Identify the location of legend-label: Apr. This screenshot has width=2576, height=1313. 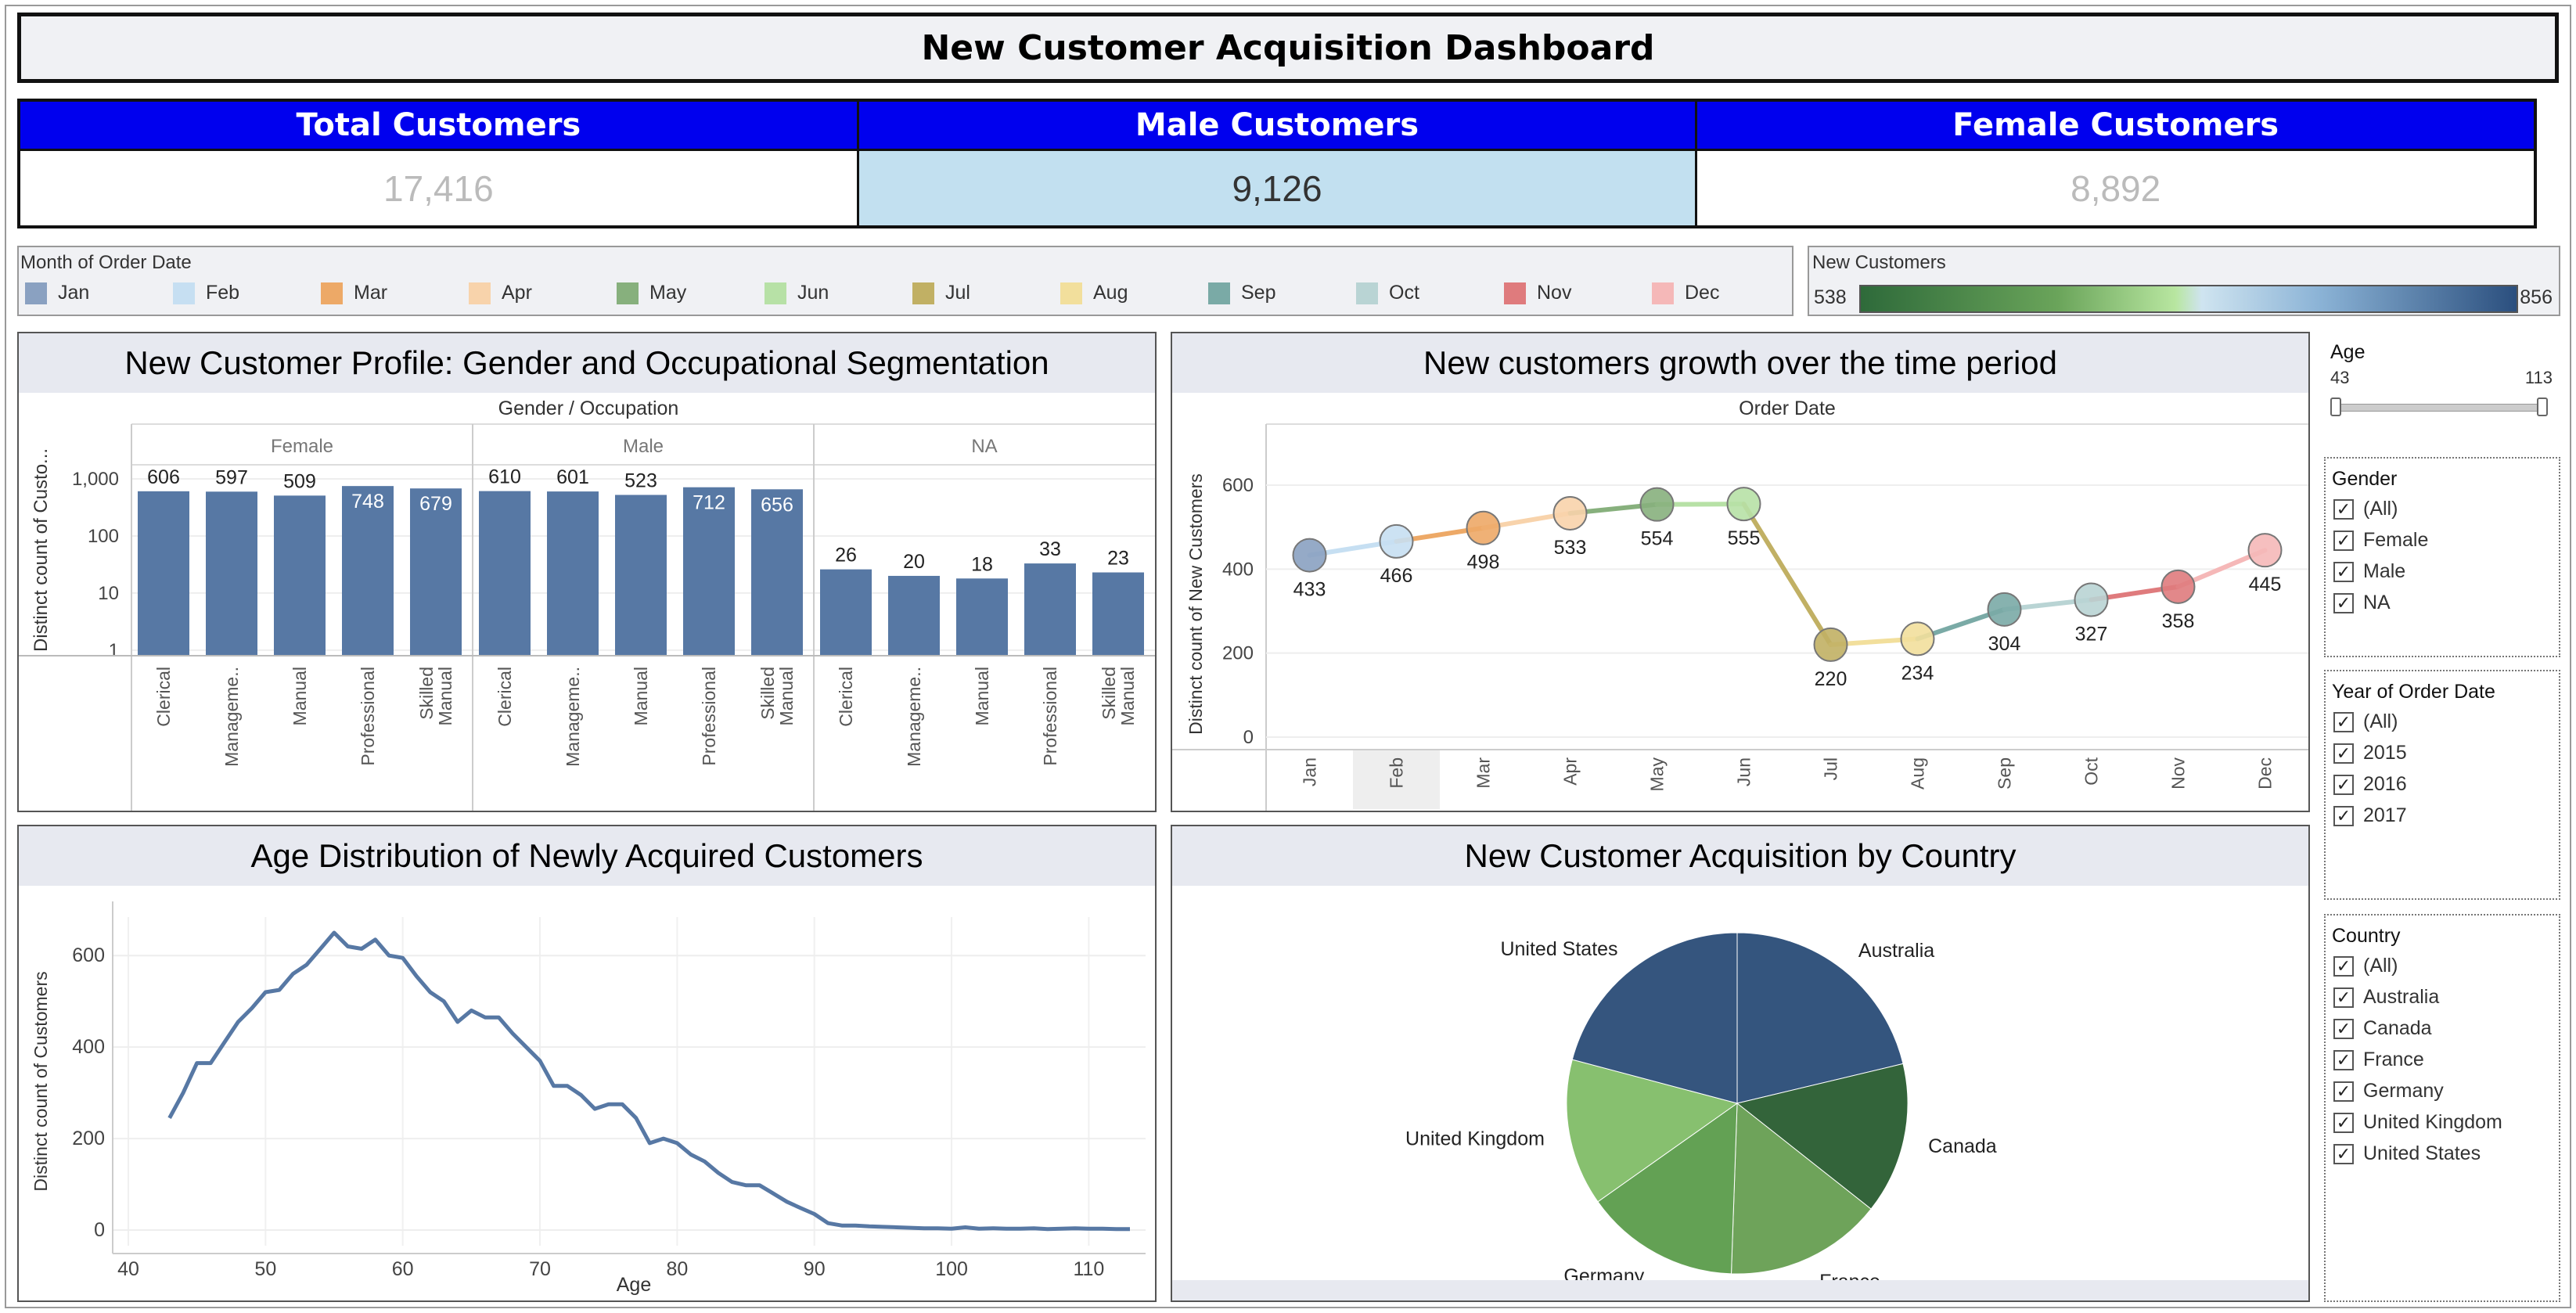
(517, 293).